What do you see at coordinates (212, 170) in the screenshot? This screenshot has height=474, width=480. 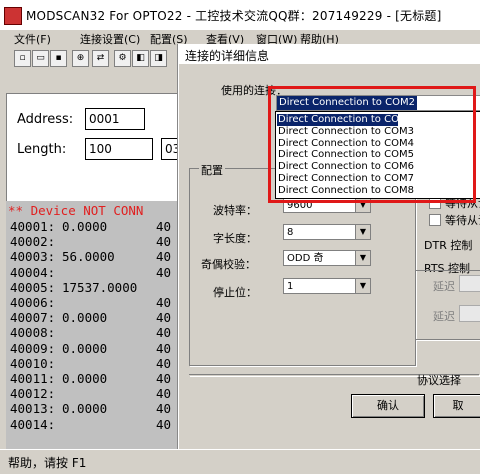 I see `config-group-label: 配置` at bounding box center [212, 170].